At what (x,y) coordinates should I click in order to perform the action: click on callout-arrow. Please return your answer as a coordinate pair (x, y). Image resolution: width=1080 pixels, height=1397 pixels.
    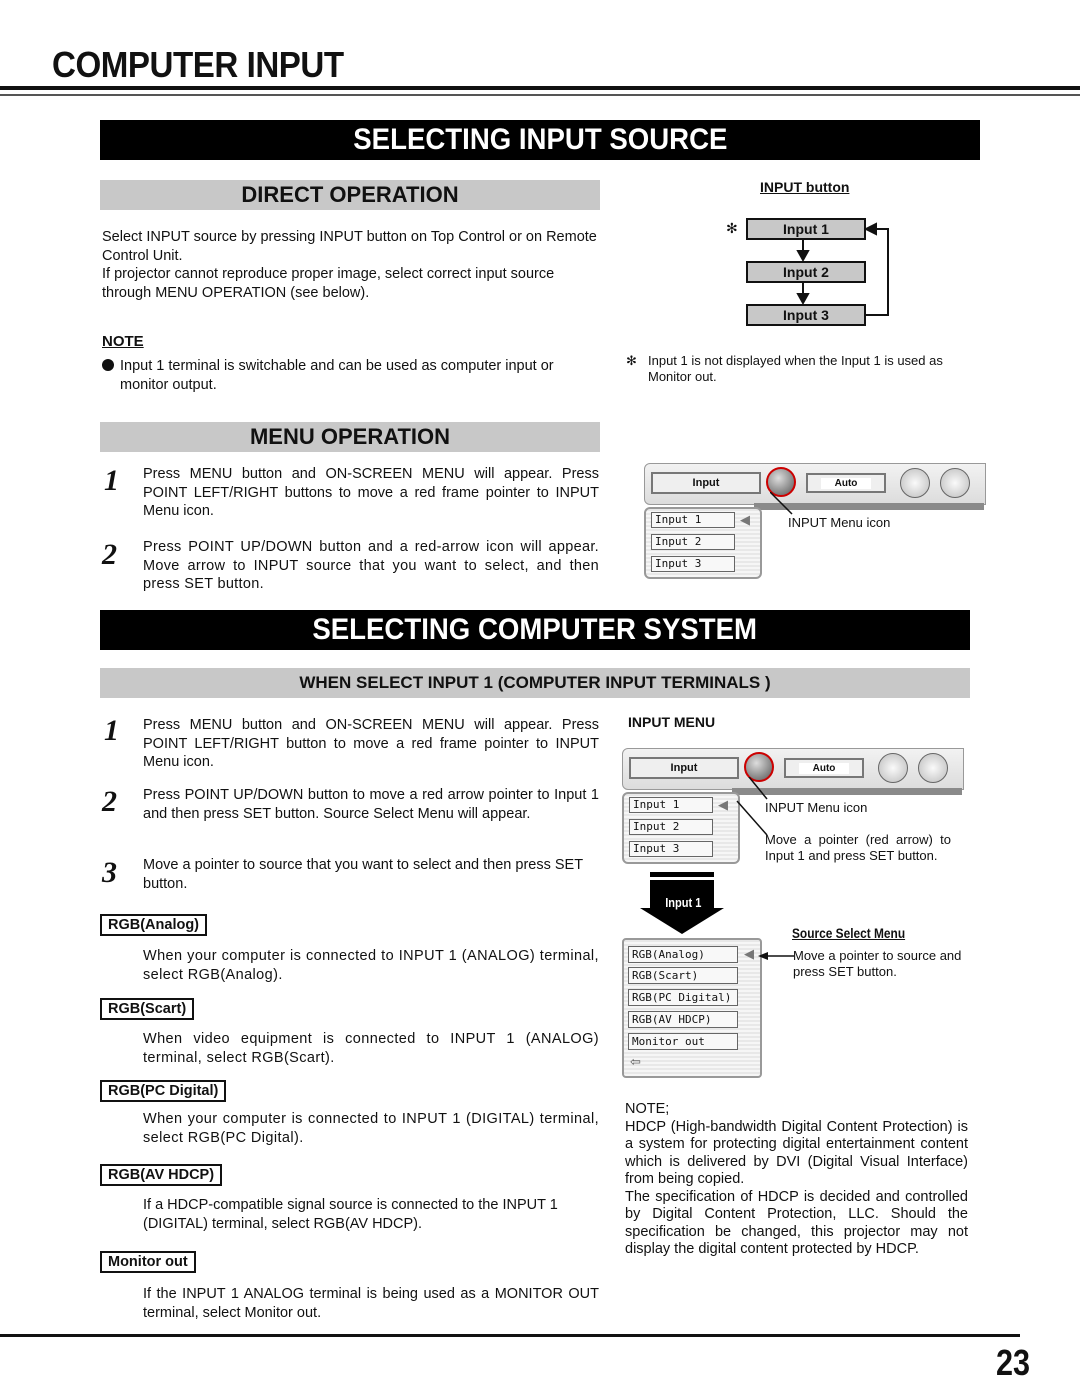
    Looking at the image, I should click on (776, 956).